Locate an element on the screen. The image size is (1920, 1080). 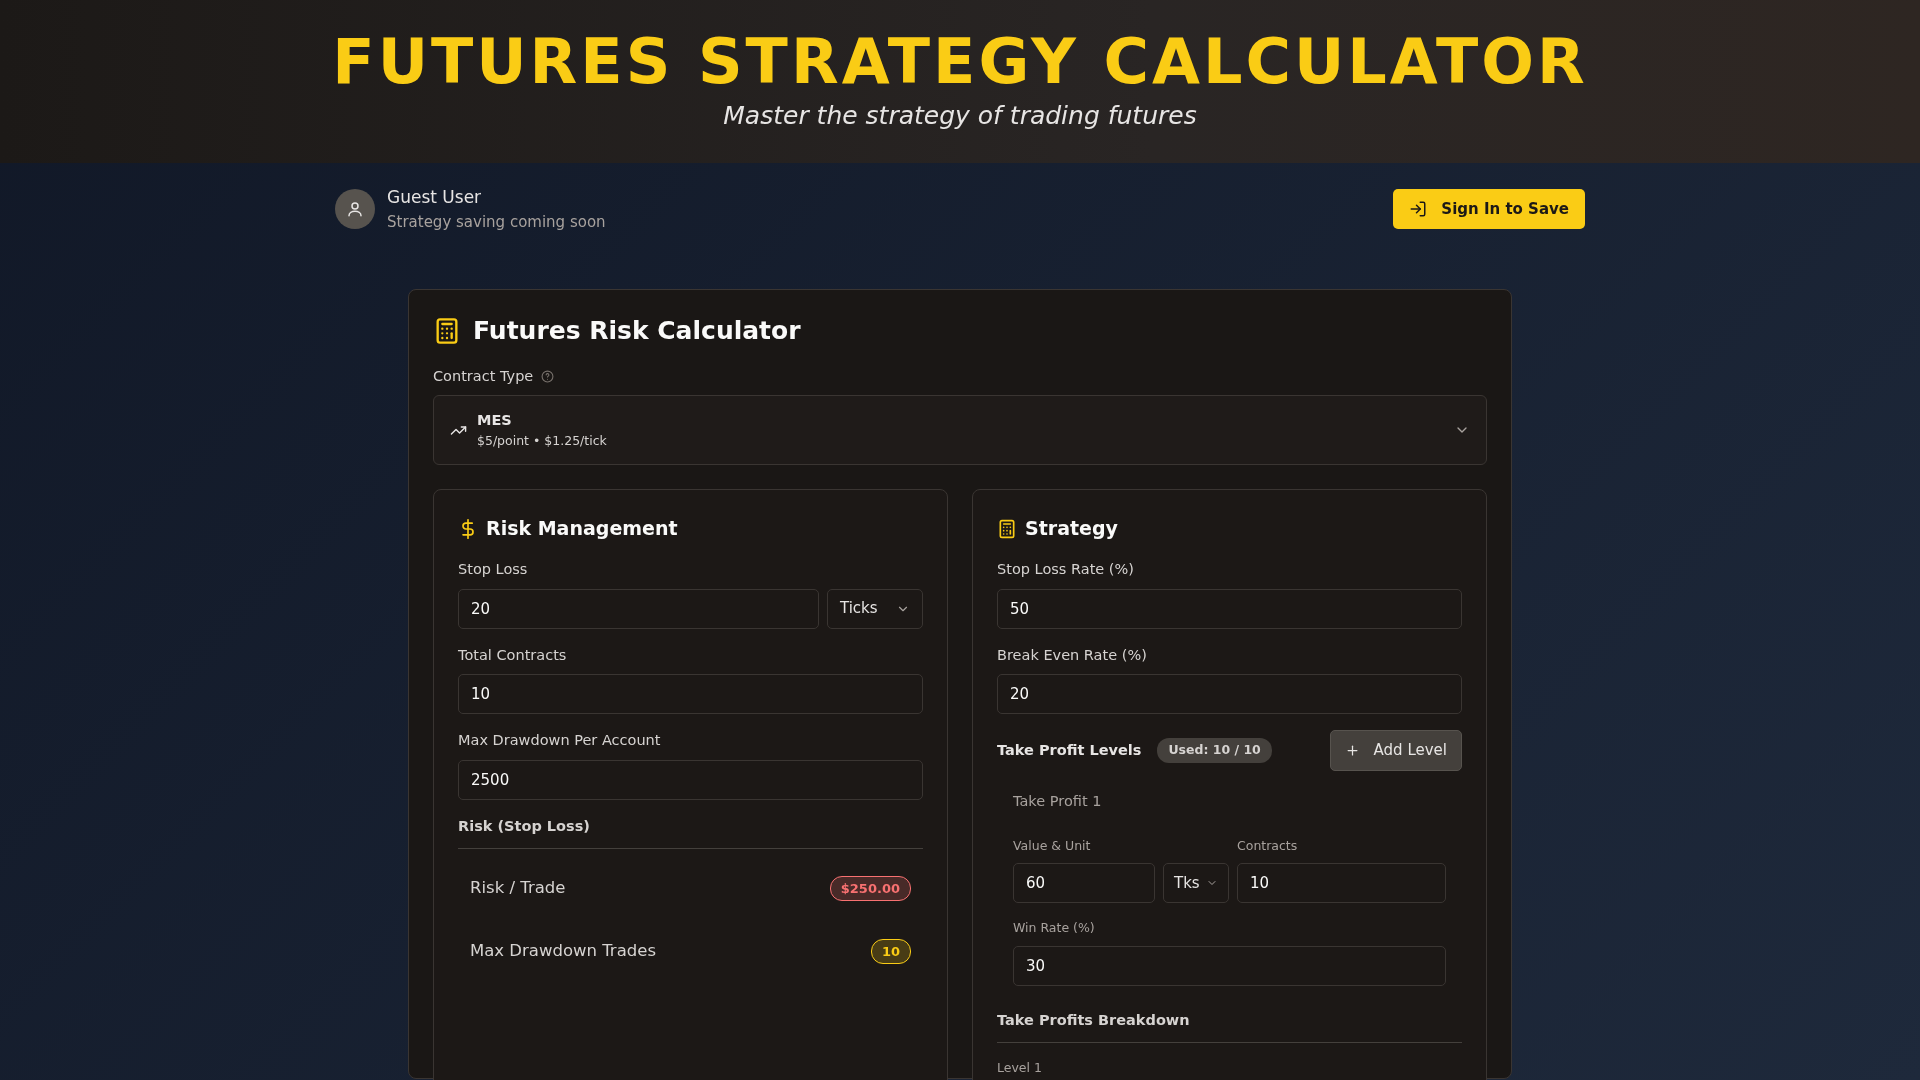
panel-title: Risk Management is located at coordinates (582, 529).